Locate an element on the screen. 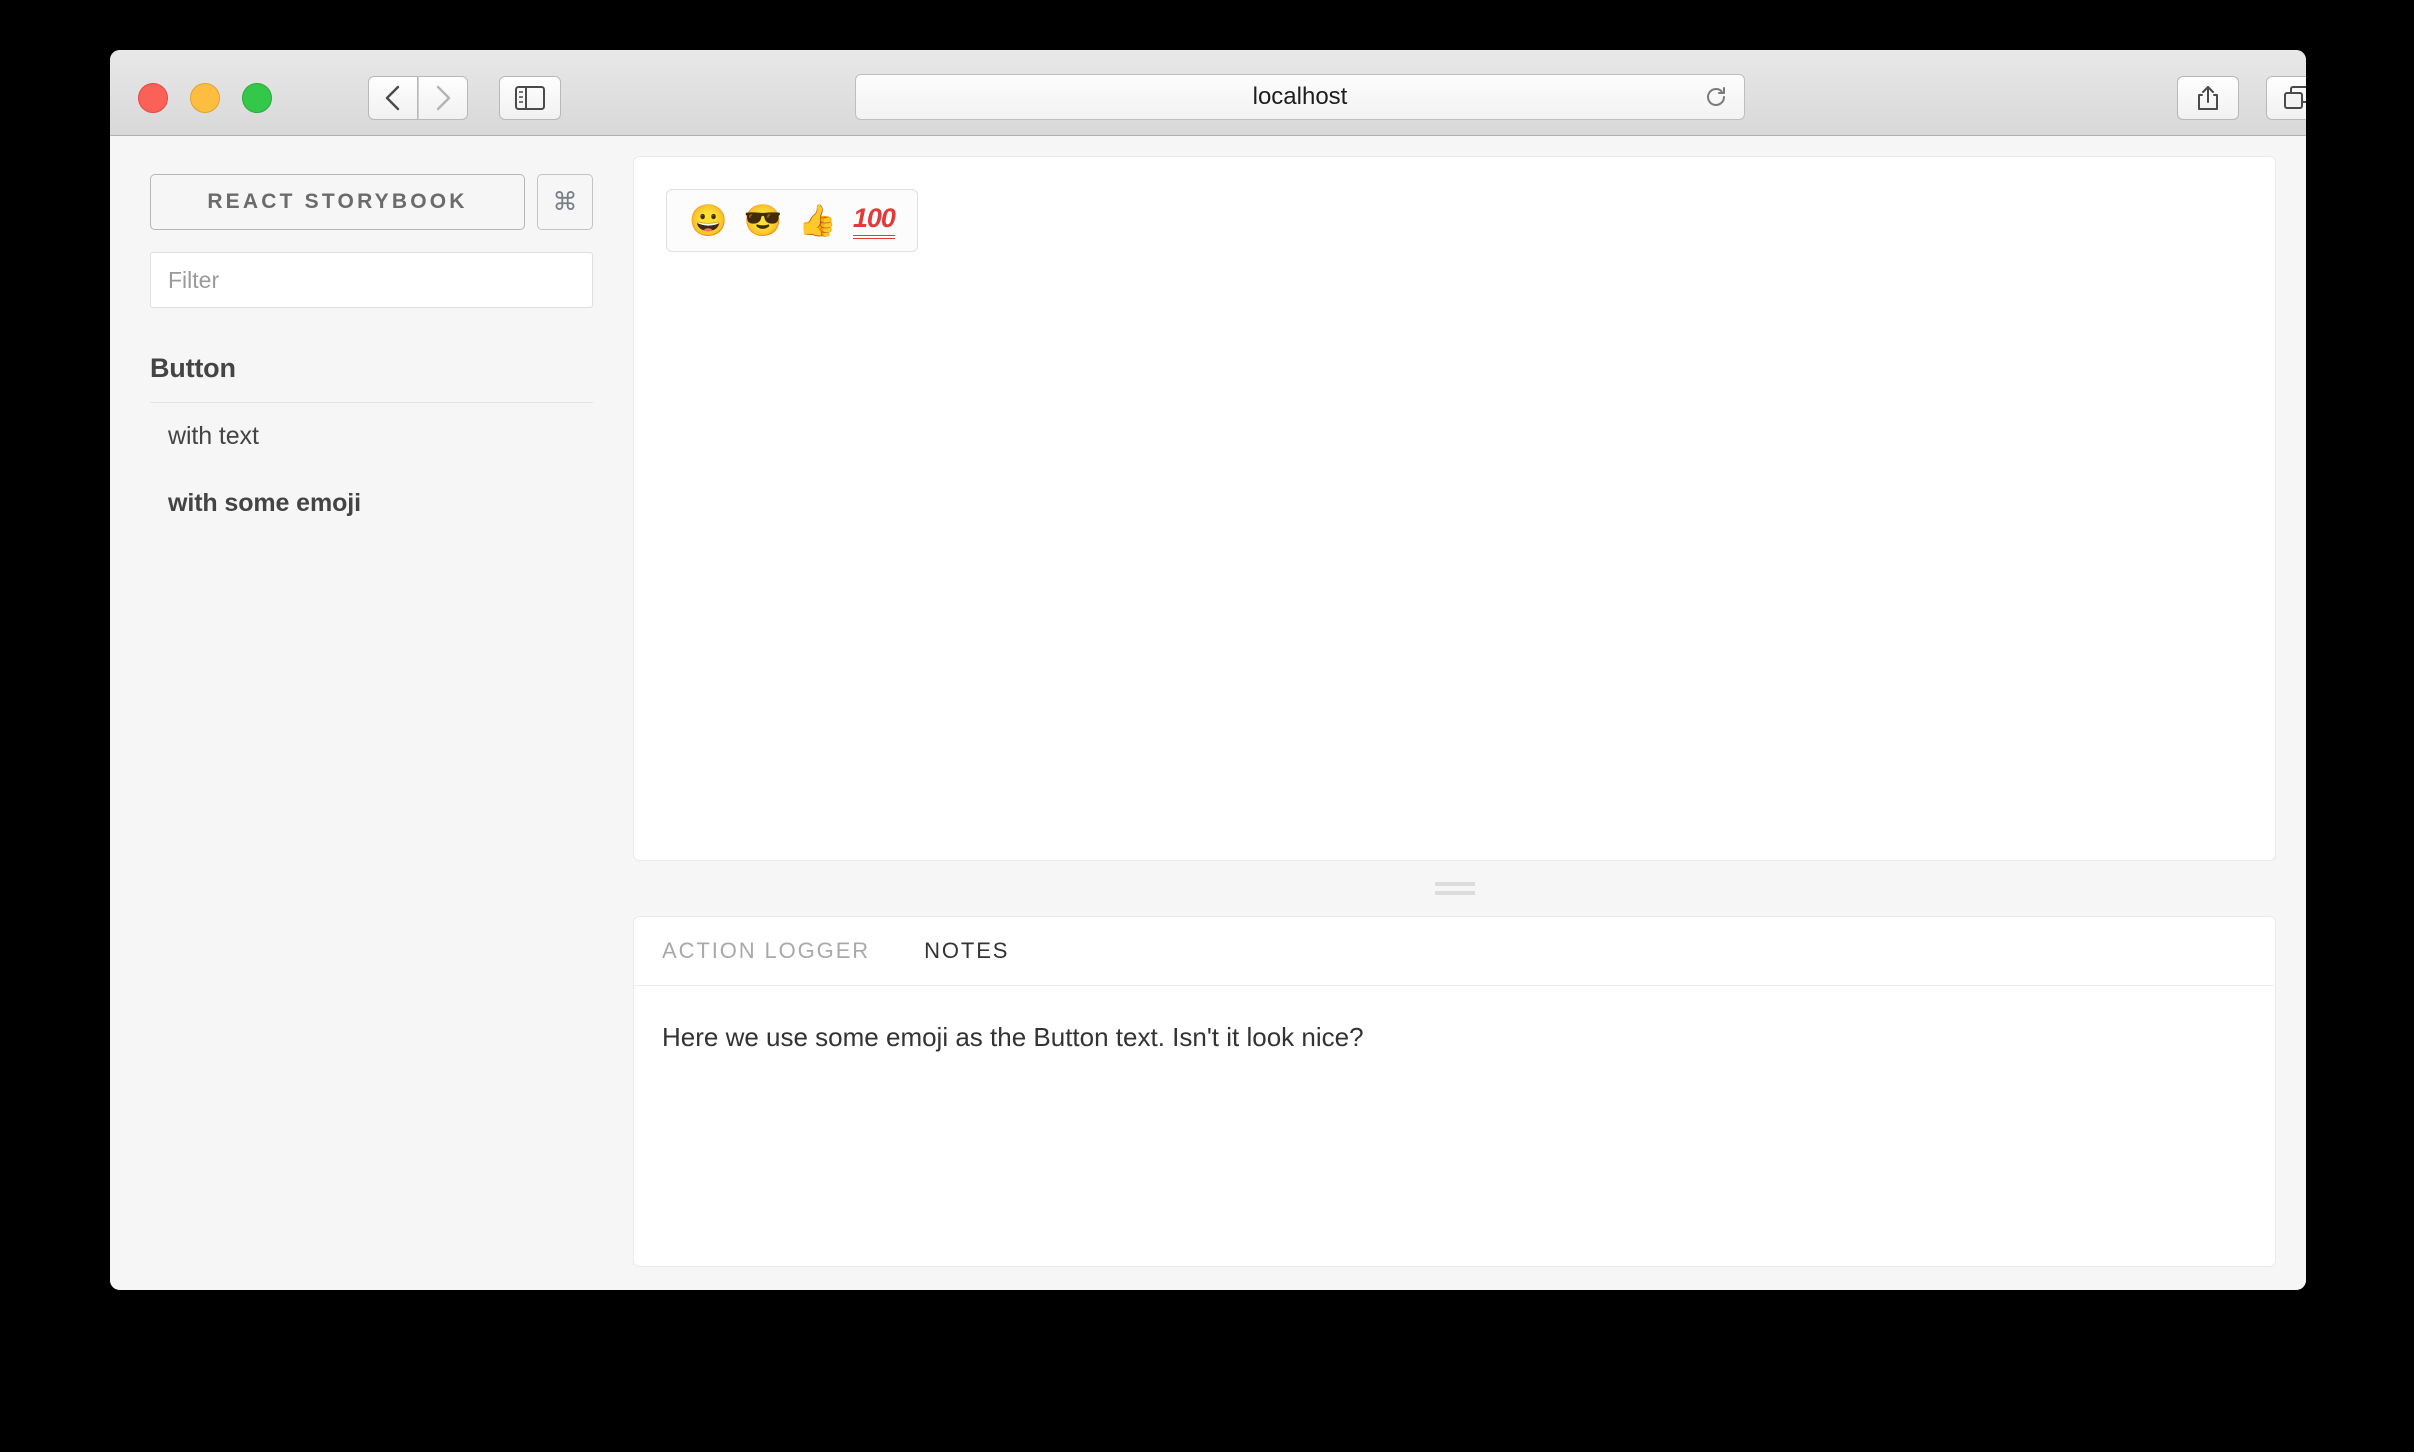  chevron-left-icon is located at coordinates (392, 98).